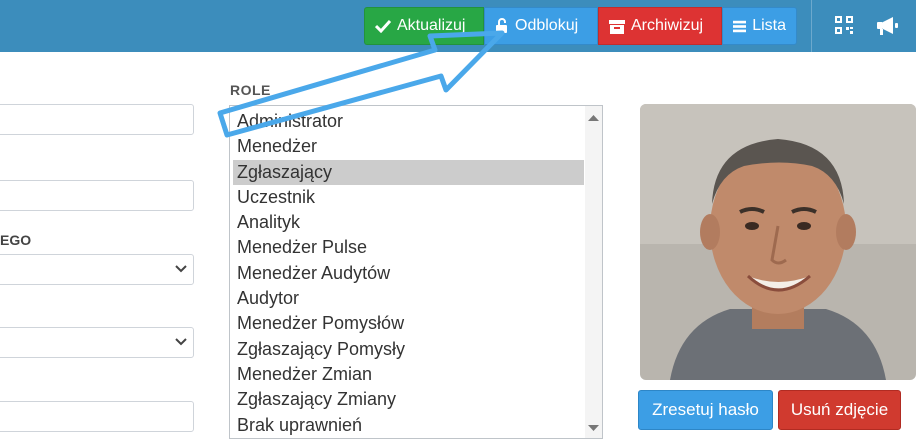 The image size is (916, 444). What do you see at coordinates (408, 197) in the screenshot?
I see `role-option: Uczestnik` at bounding box center [408, 197].